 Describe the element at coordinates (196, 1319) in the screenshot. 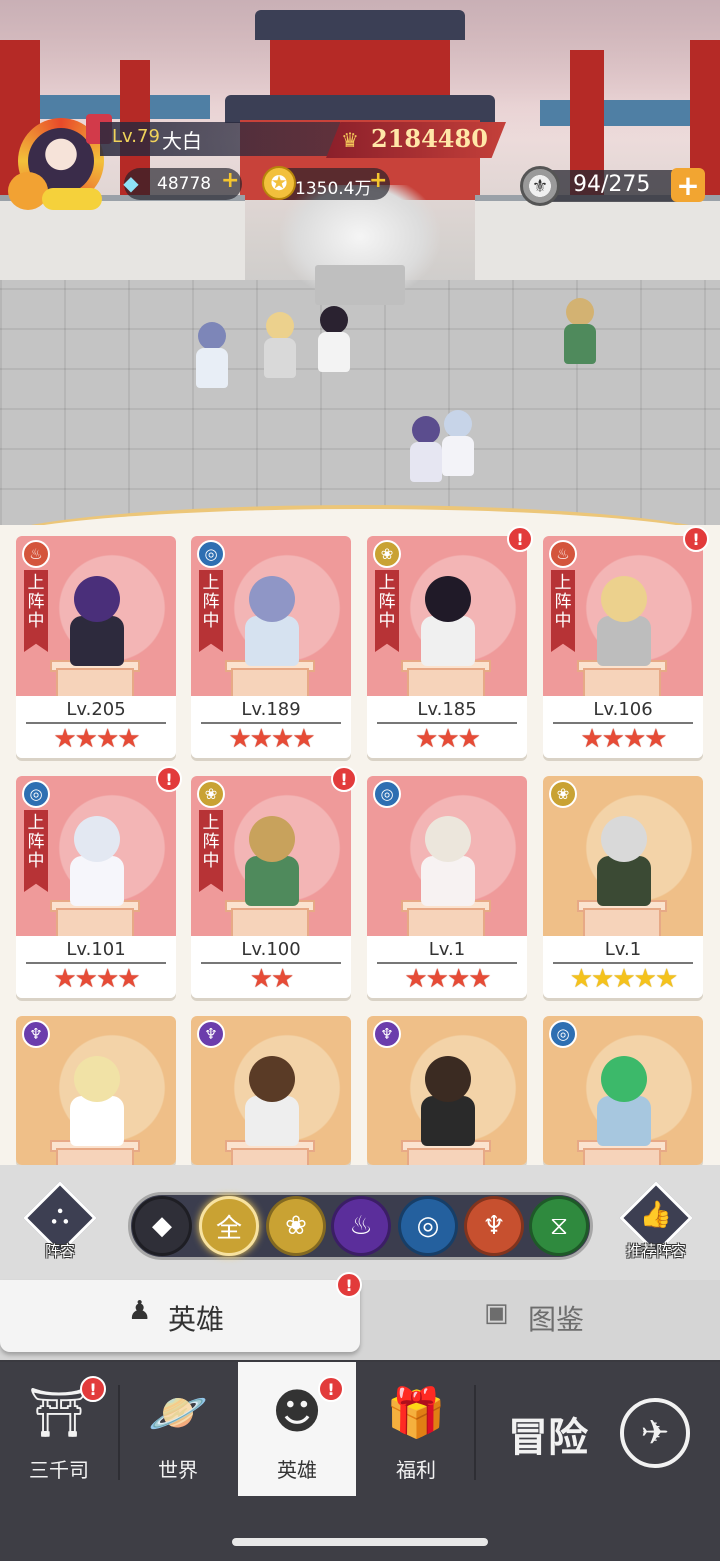

I see `tab-heroes-label: 英雄` at that location.